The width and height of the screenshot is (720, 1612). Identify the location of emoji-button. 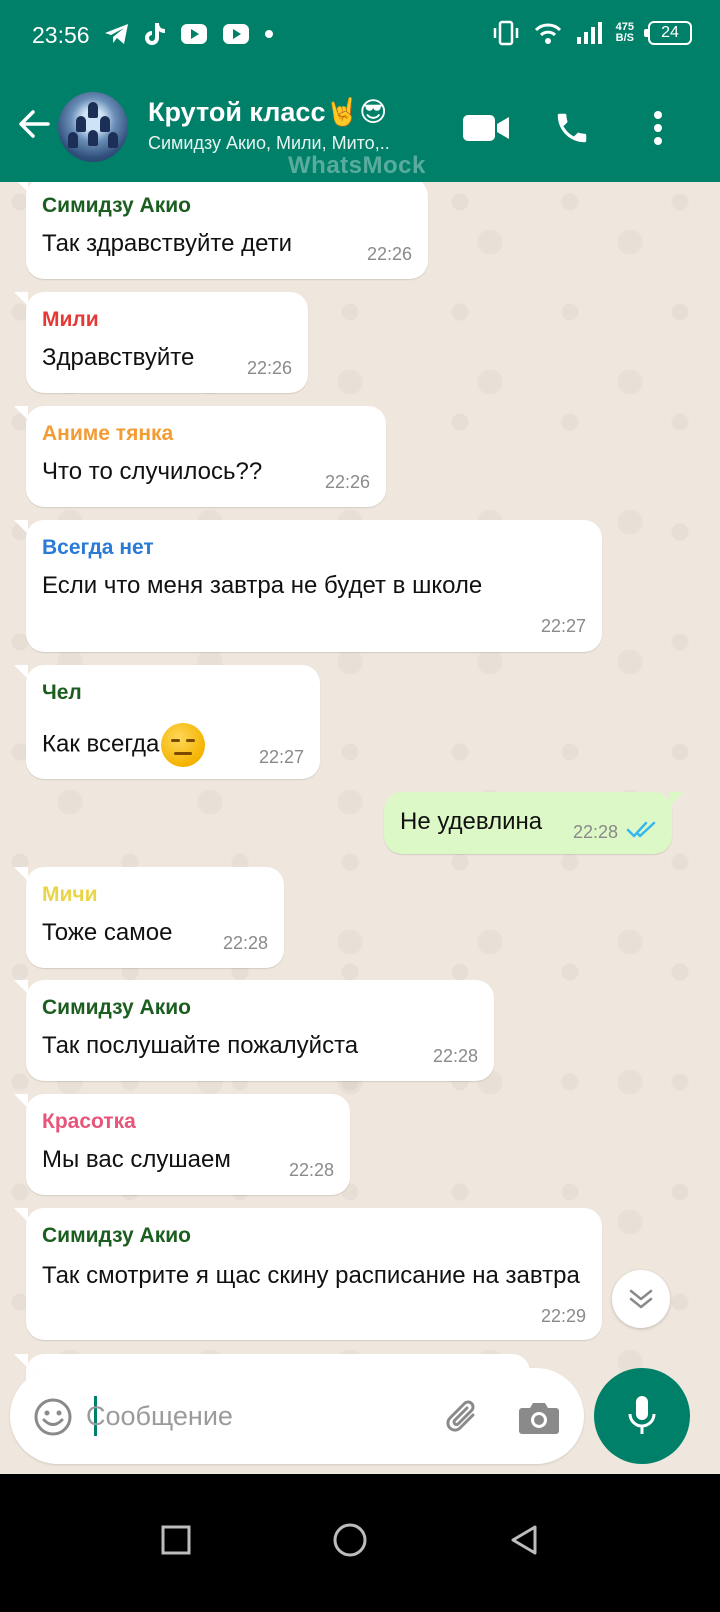
(53, 1417).